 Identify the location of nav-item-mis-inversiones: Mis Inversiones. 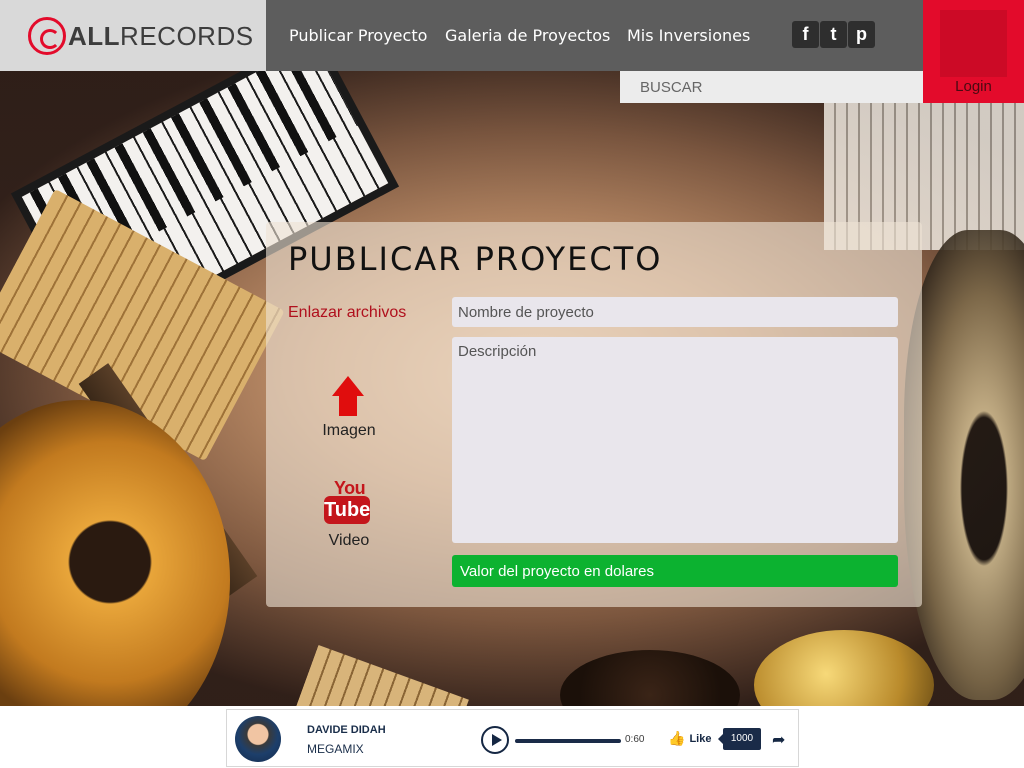
(688, 35).